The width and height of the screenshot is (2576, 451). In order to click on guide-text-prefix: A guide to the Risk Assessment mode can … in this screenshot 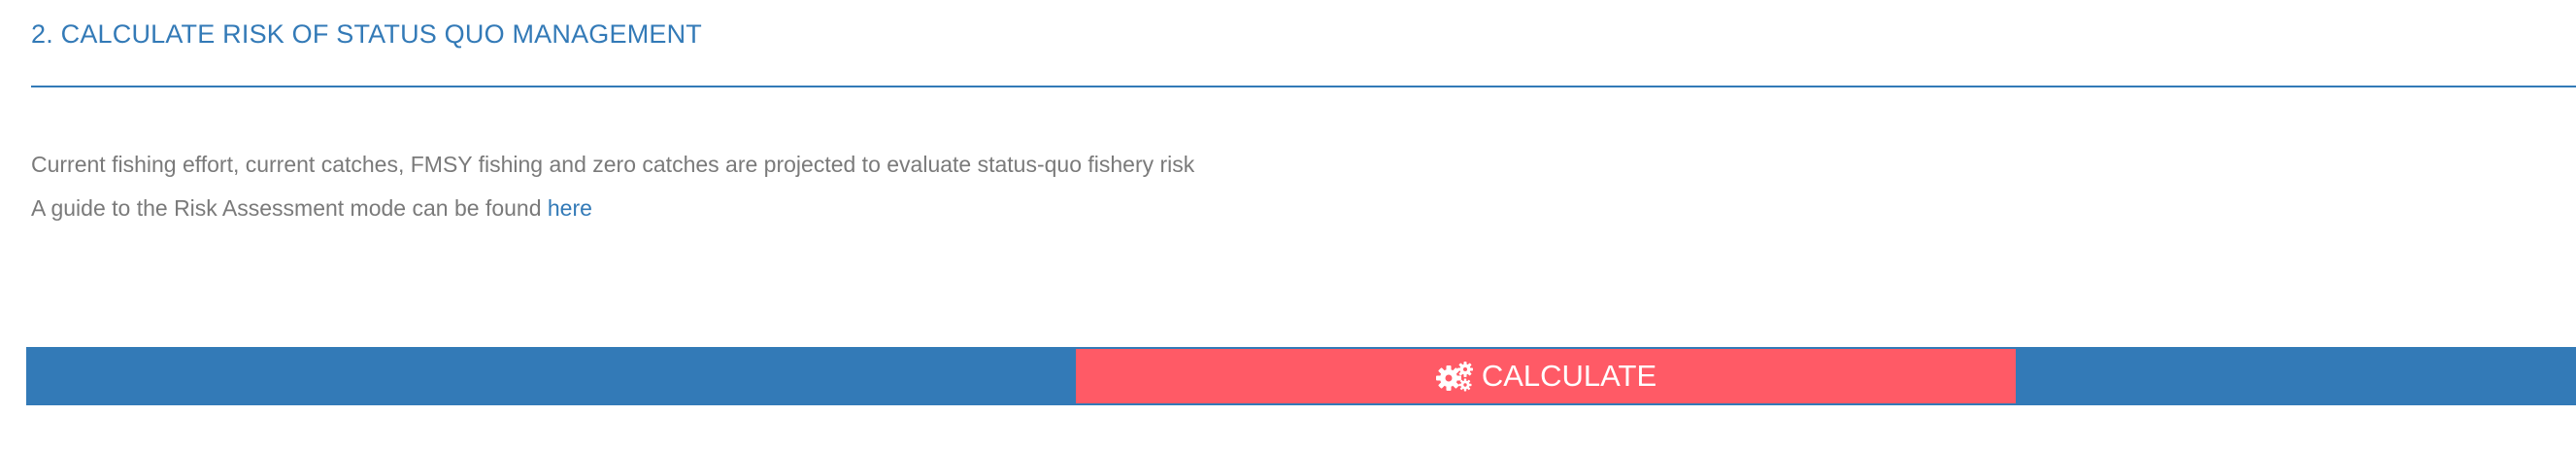, I will do `click(290, 208)`.